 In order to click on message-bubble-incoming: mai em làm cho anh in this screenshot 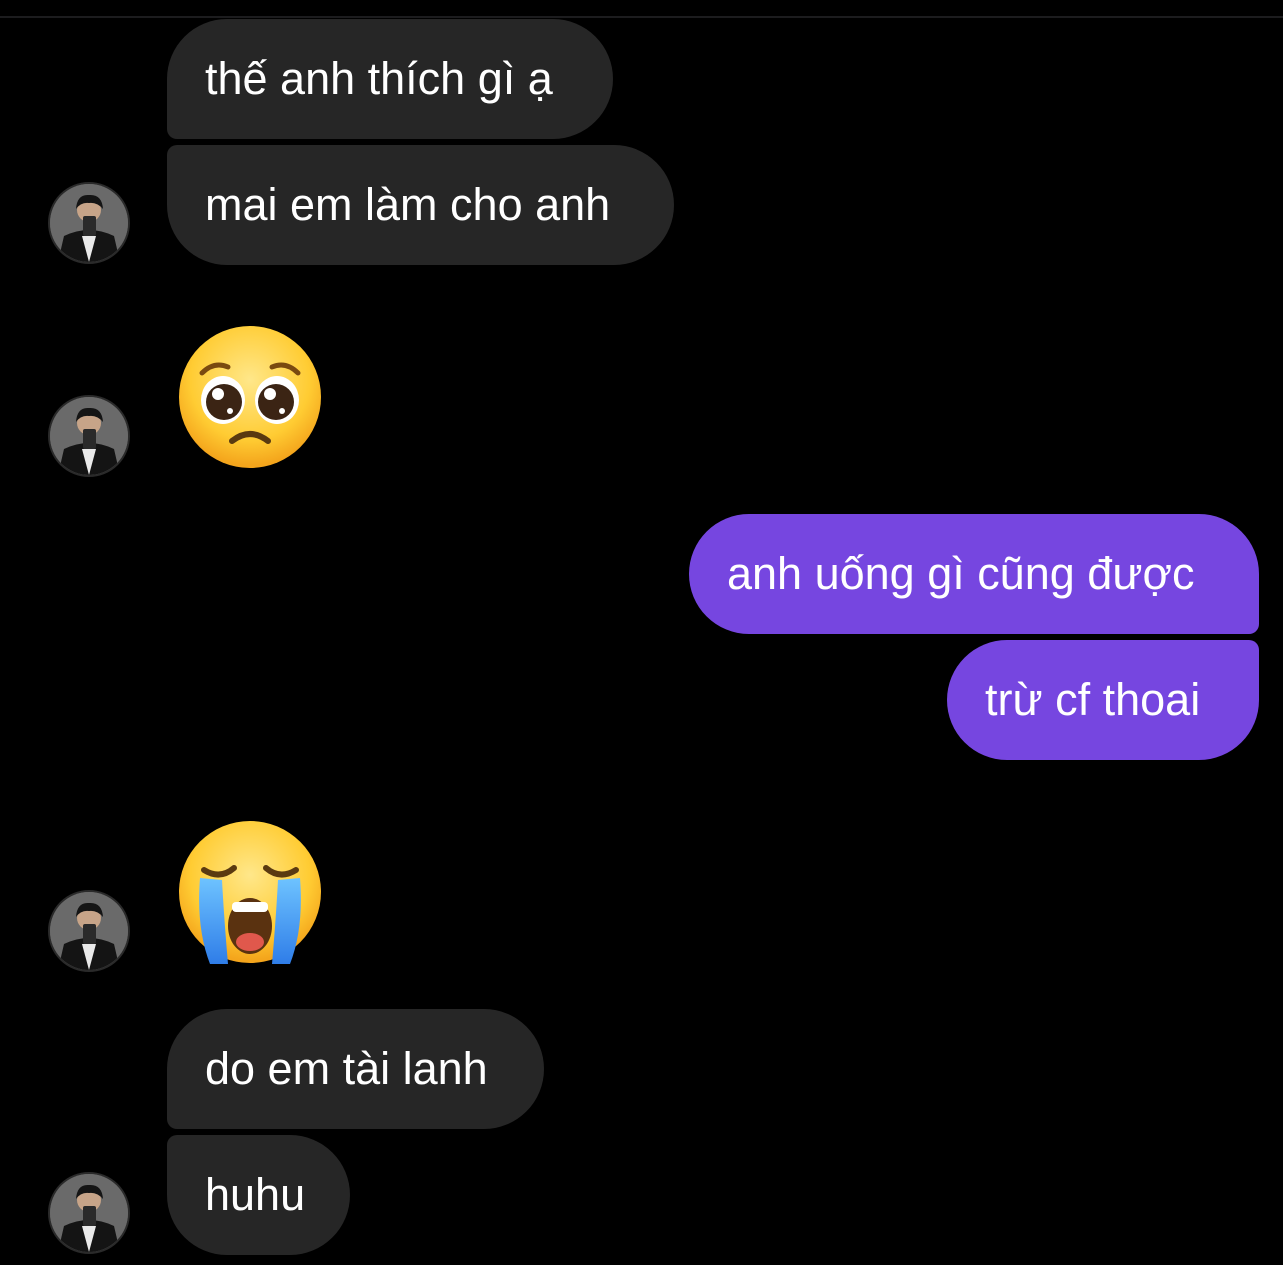, I will do `click(420, 205)`.